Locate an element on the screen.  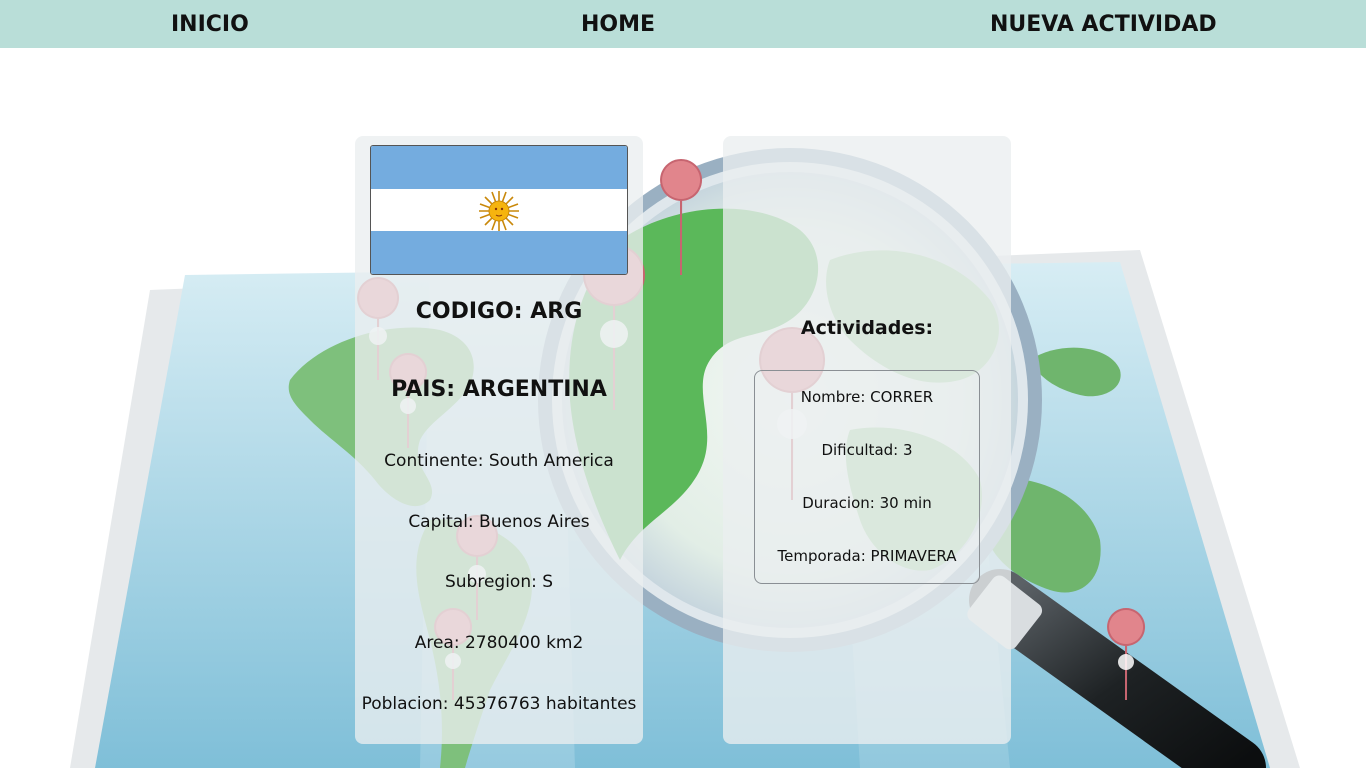
nav-link-inicio: INICIO is located at coordinates (210, 24).